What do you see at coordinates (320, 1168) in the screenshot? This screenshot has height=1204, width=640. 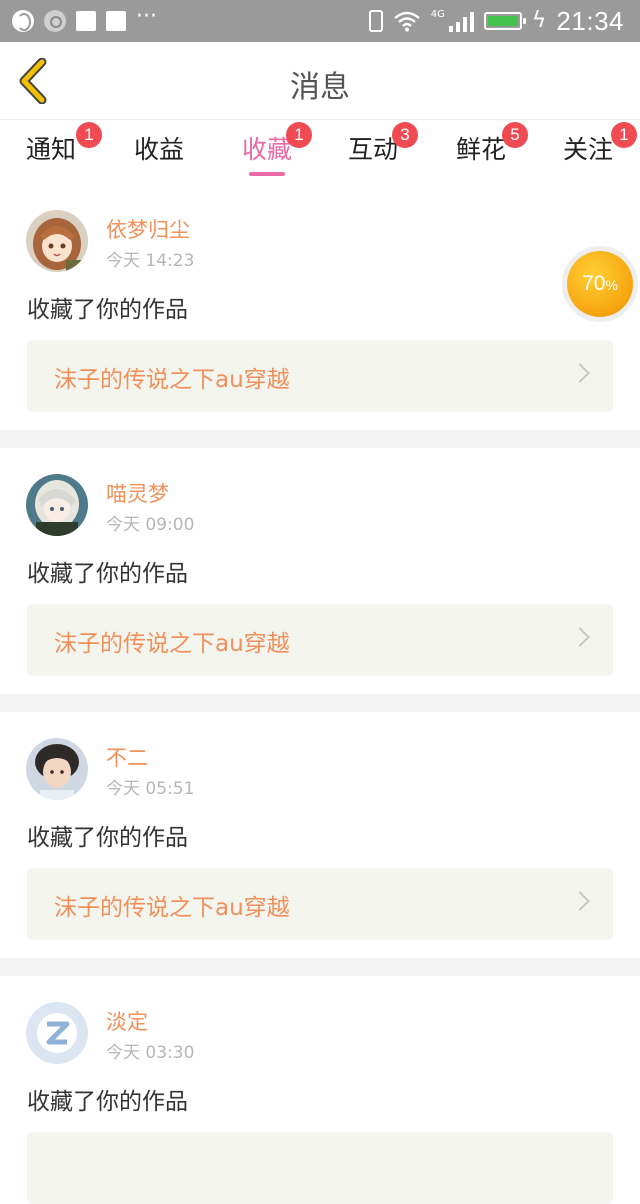 I see `work-link` at bounding box center [320, 1168].